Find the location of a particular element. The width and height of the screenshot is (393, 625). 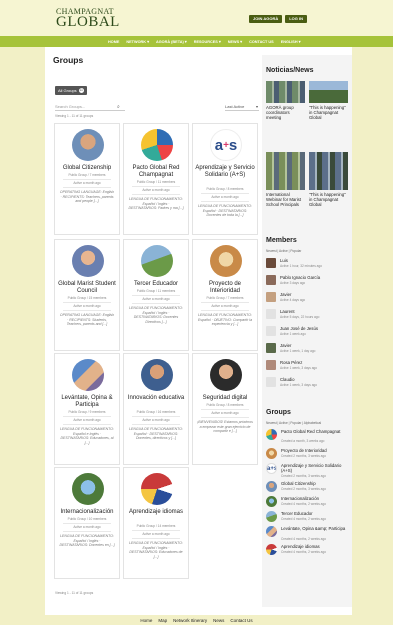

member-name: Juan José de Jesús is located at coordinates (299, 328).